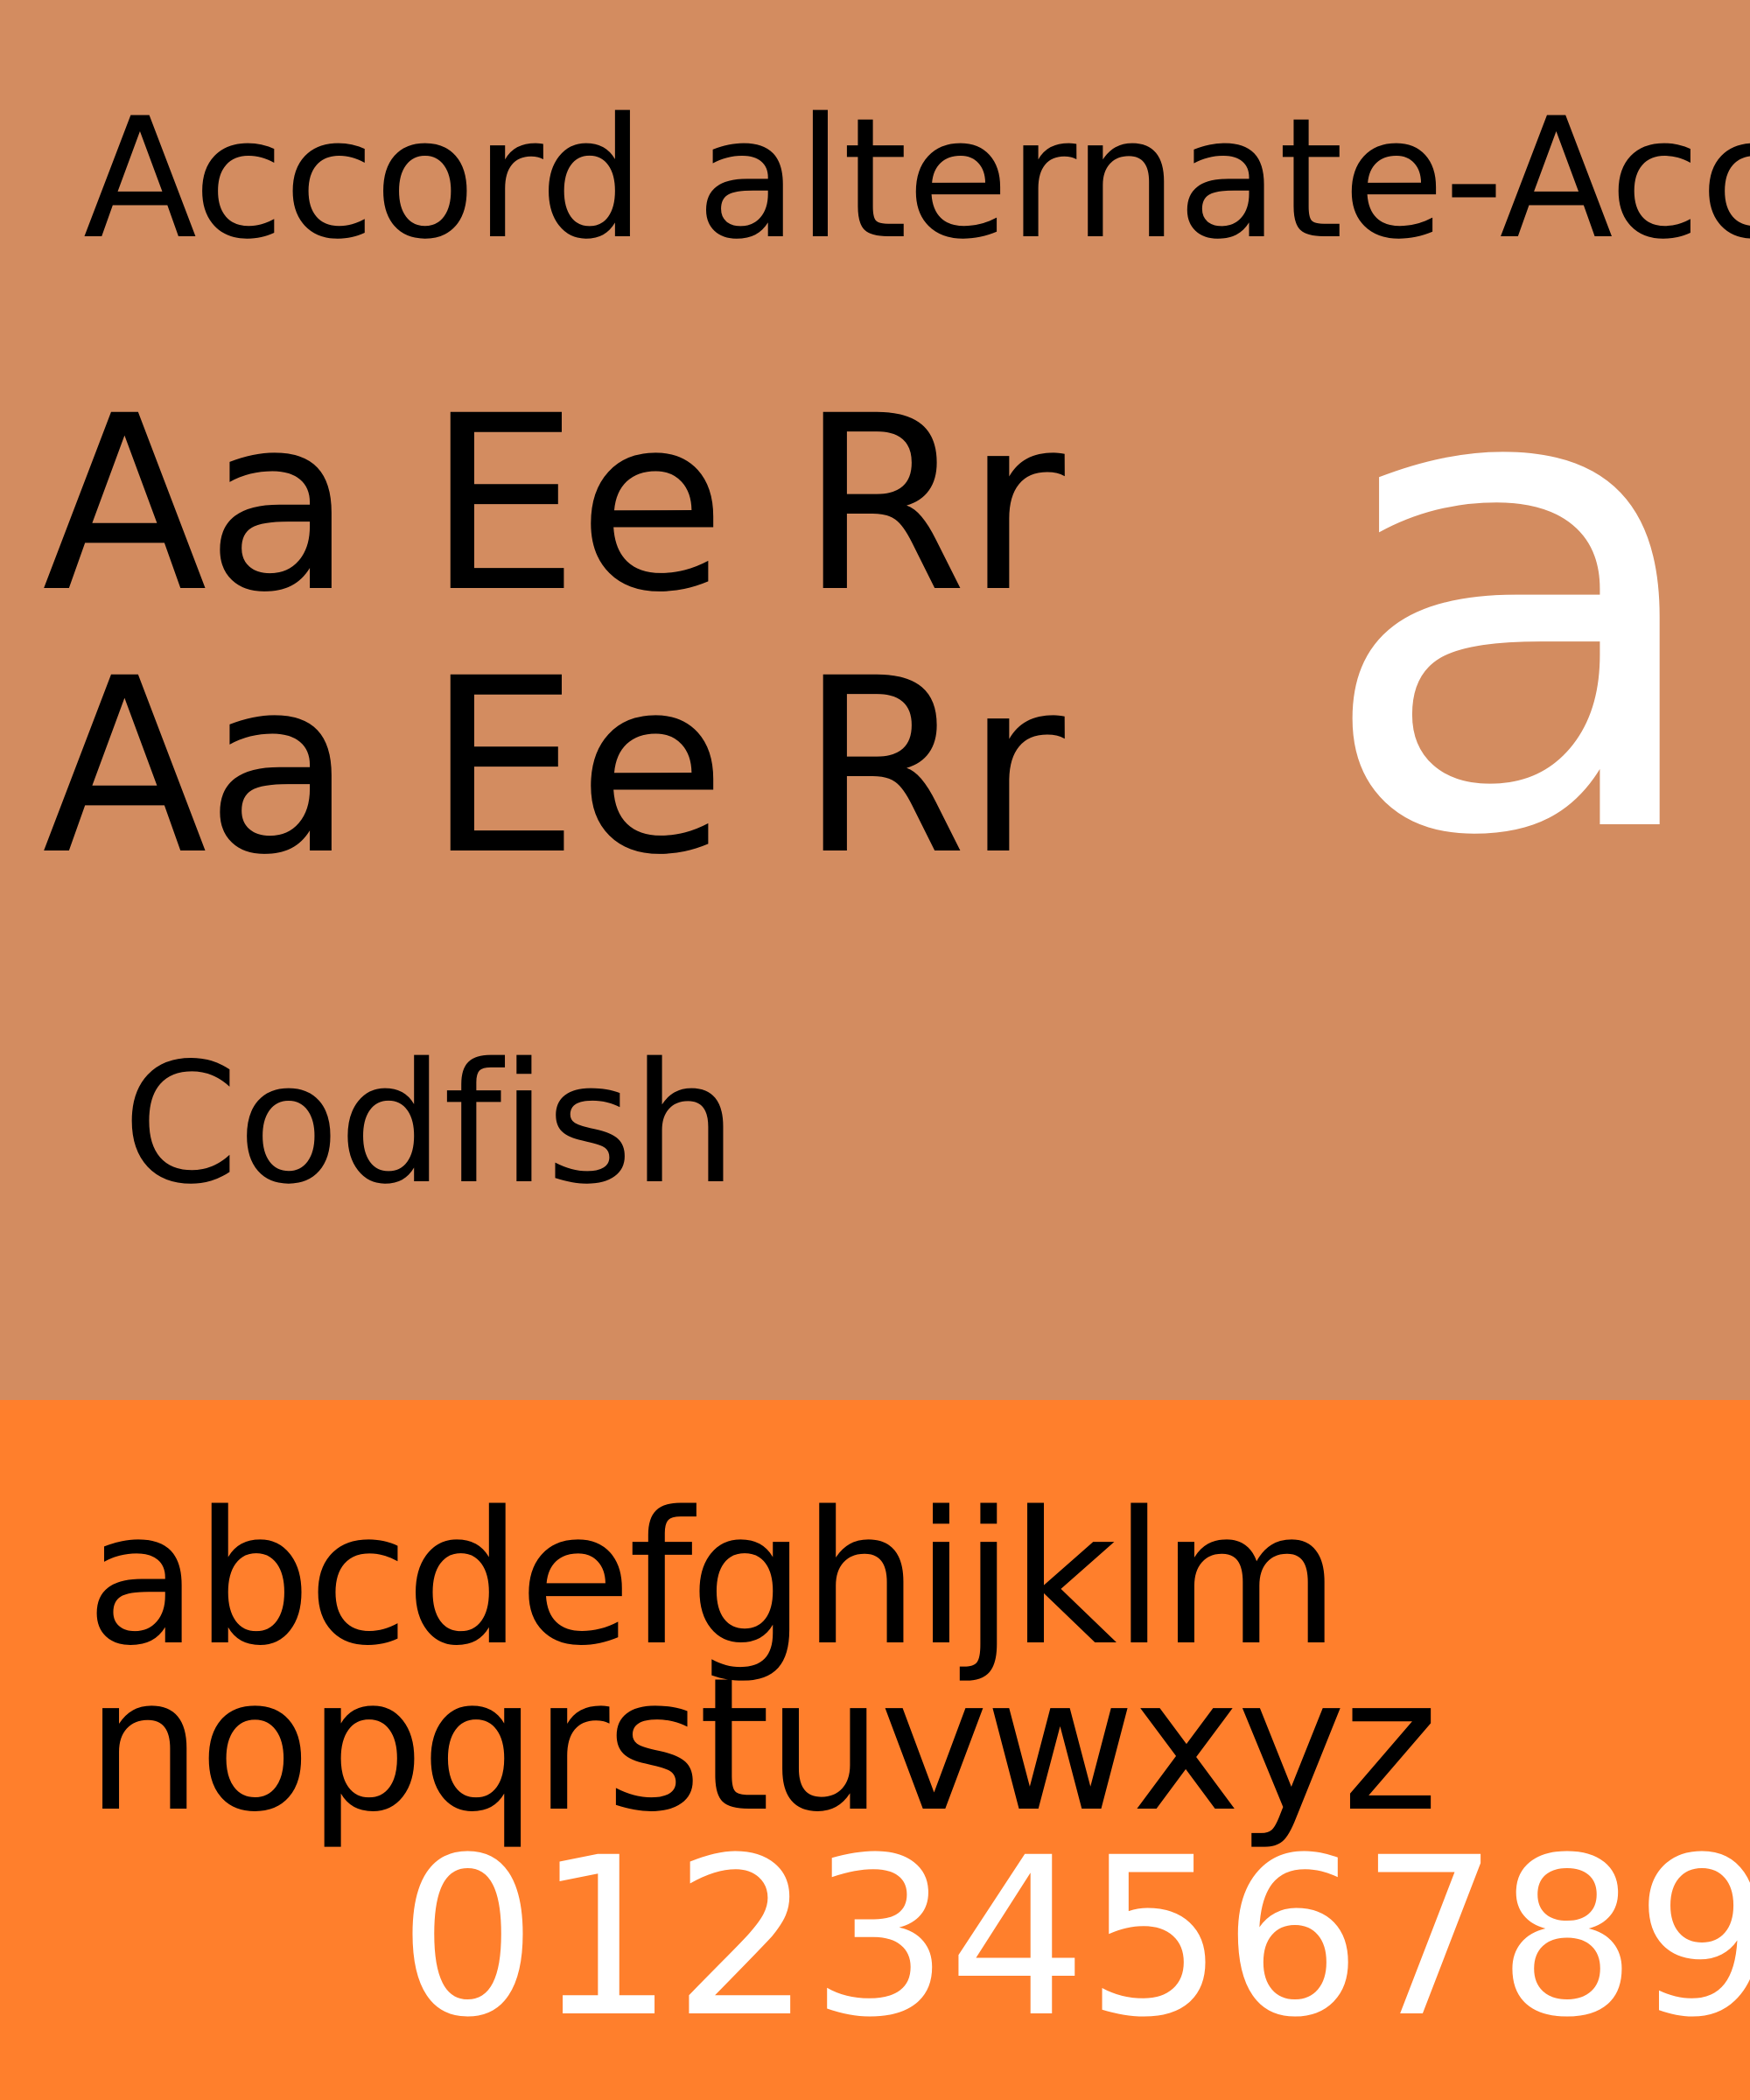 This screenshot has height=2100, width=1750. What do you see at coordinates (430, 1124) in the screenshot?
I see `sample-word: Codfish` at bounding box center [430, 1124].